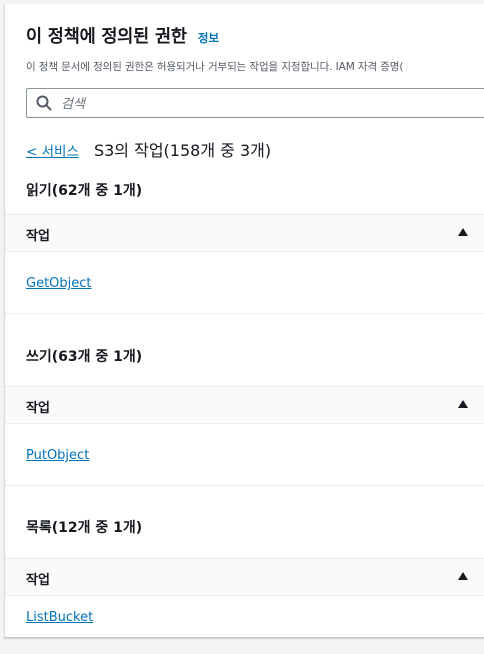 This screenshot has height=654, width=484. What do you see at coordinates (182, 150) in the screenshot?
I see `service-actions-title: S3의 작업(158개 중 3개)` at bounding box center [182, 150].